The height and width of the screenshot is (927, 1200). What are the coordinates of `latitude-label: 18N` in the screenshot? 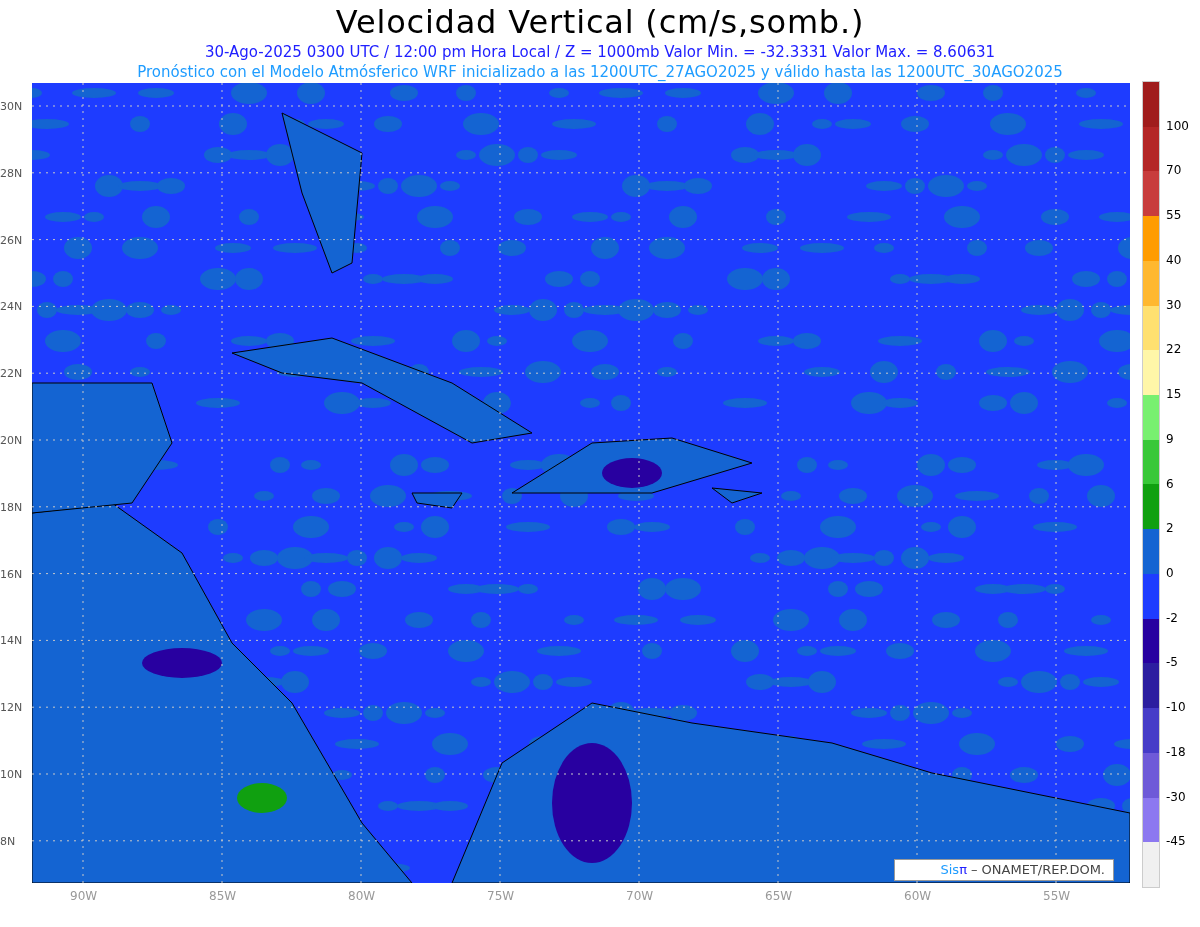 It's located at (12, 507).